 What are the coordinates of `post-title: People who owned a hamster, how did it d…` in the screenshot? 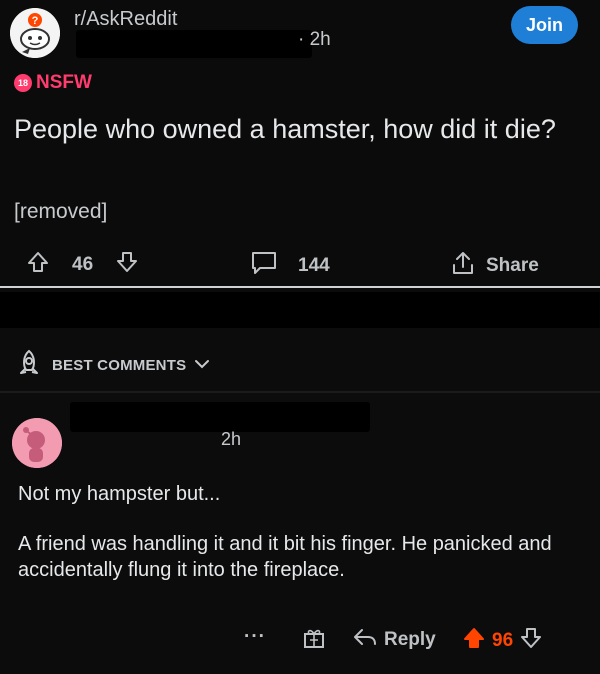 It's located at (299, 129).